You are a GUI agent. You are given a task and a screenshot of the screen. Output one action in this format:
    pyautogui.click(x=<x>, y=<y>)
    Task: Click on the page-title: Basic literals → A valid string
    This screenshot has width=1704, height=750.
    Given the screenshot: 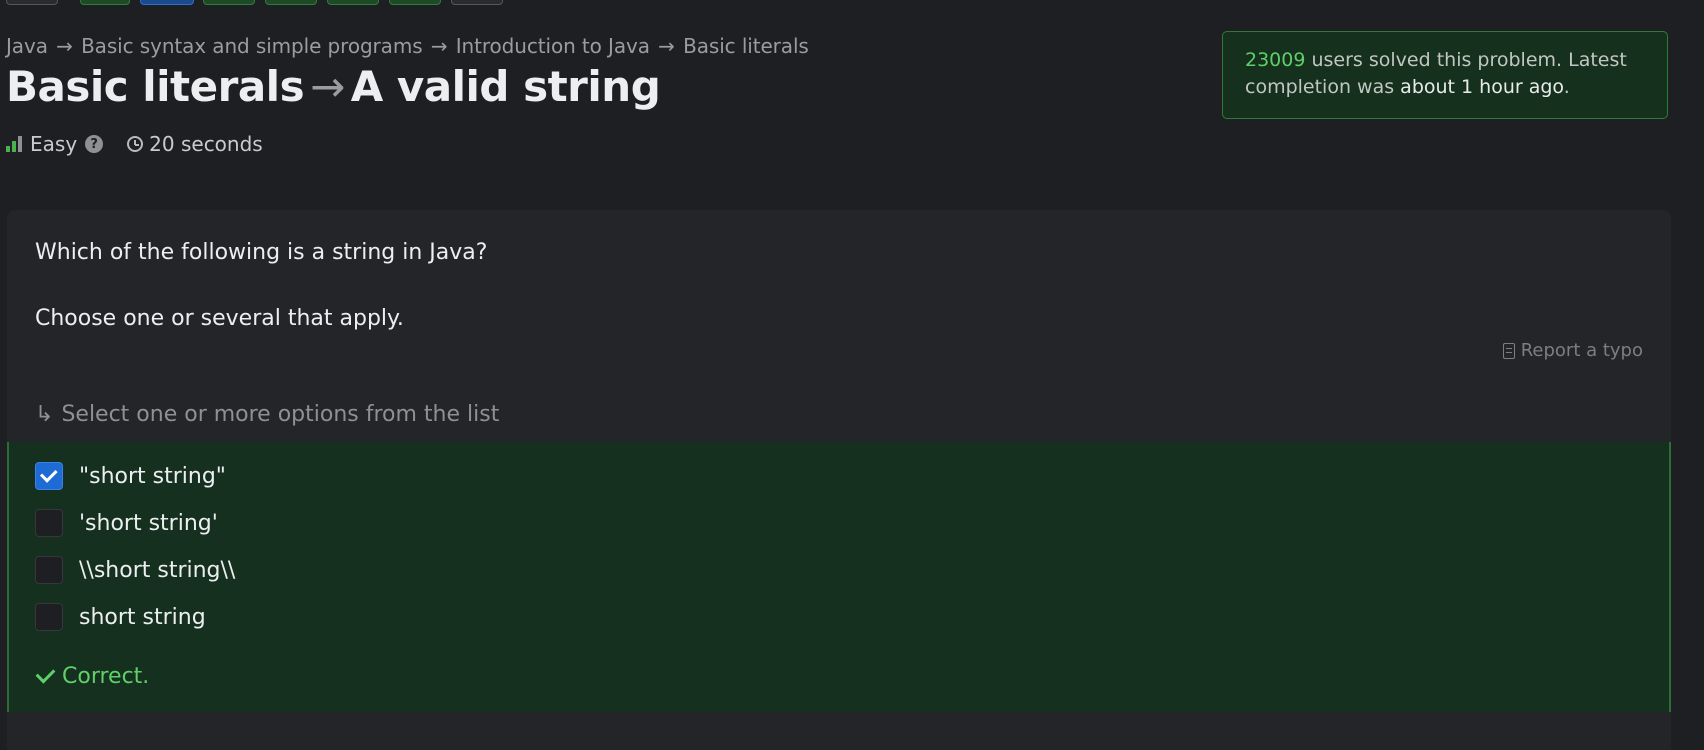 What is the action you would take?
    pyautogui.click(x=333, y=86)
    